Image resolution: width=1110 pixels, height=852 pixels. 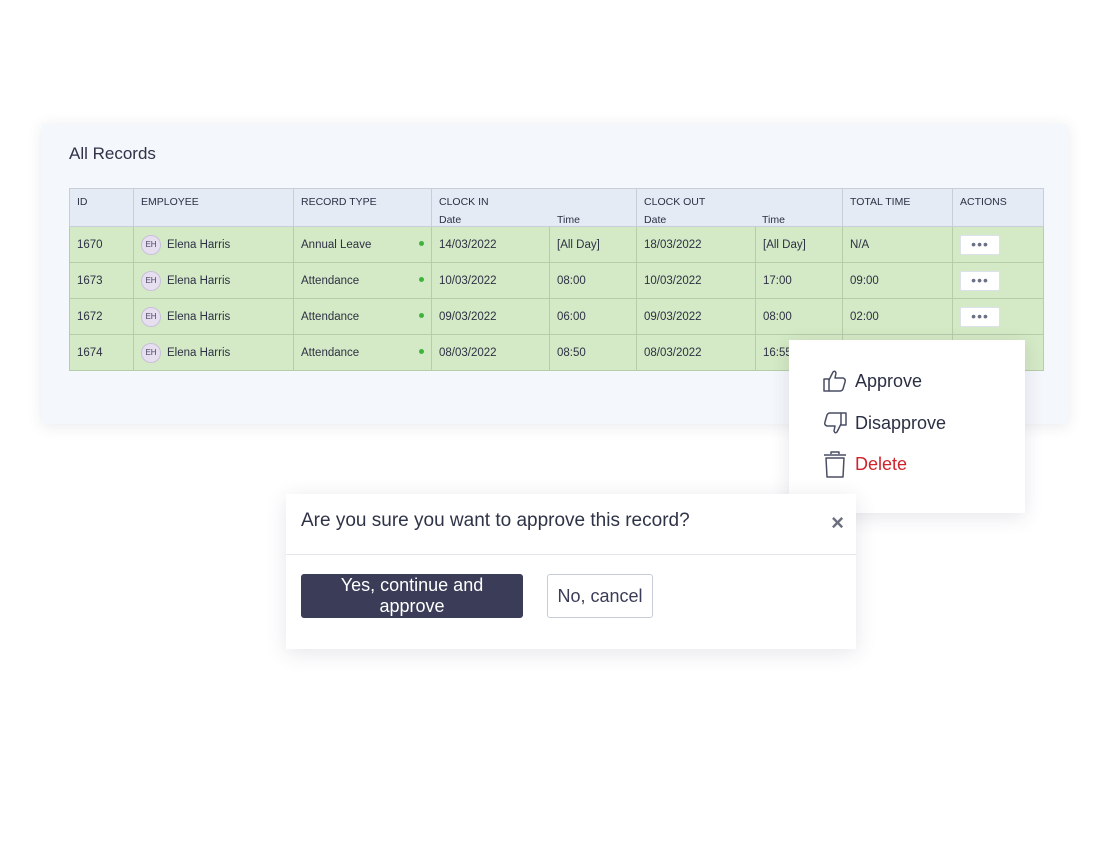 I want to click on cell-id: 1670, so click(x=101, y=244).